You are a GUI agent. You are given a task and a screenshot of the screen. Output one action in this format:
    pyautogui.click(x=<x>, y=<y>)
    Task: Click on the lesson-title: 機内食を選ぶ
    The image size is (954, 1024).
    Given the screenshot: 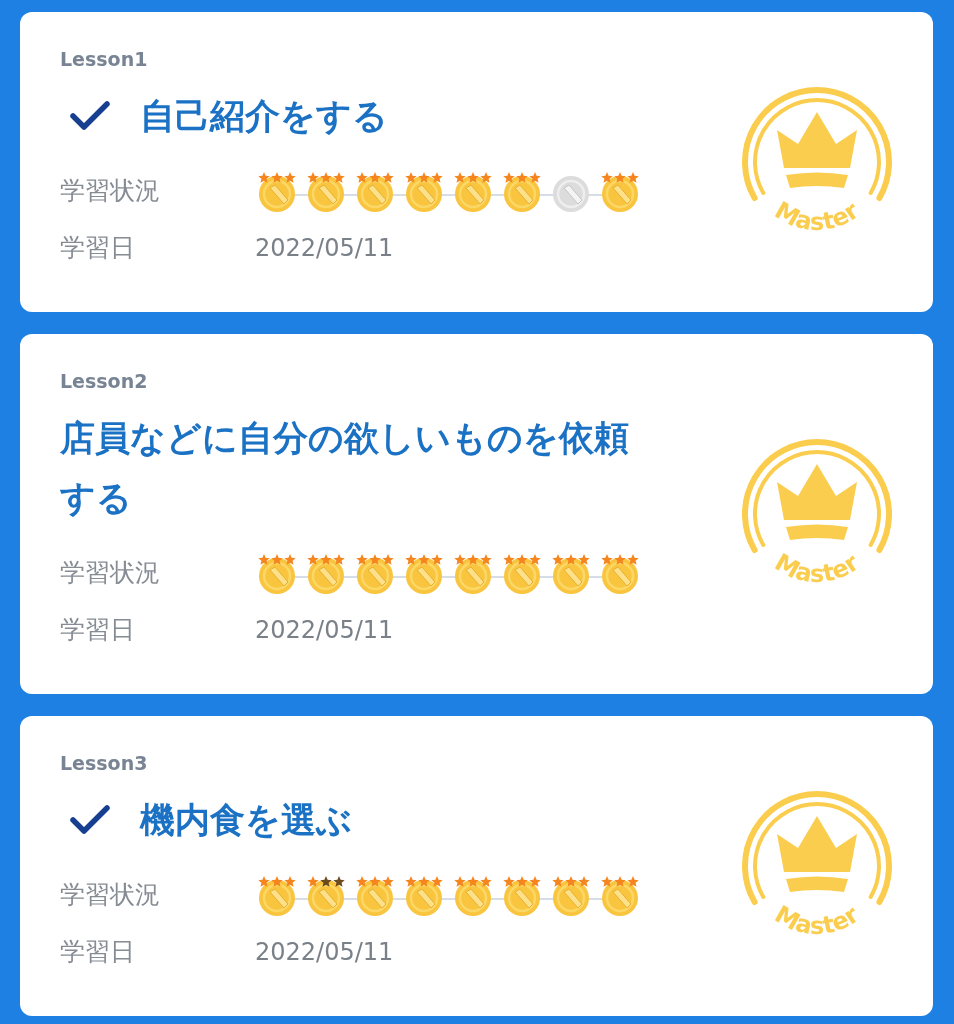 What is the action you would take?
    pyautogui.click(x=246, y=820)
    